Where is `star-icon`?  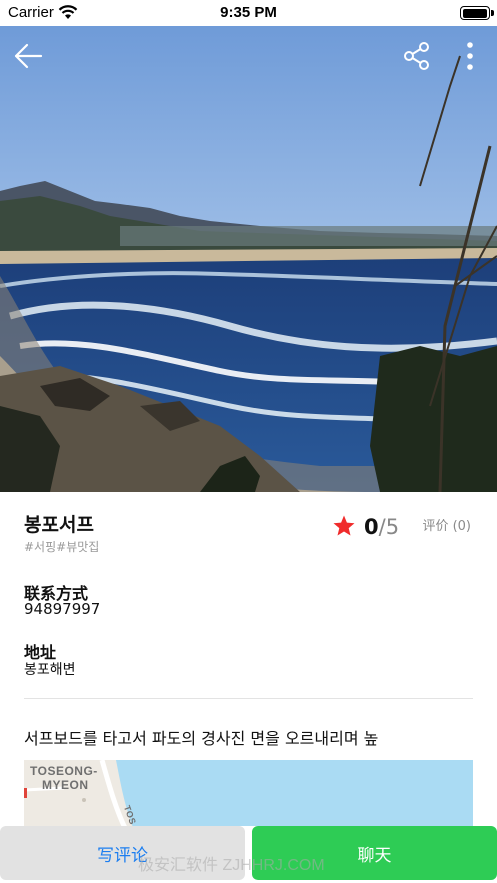 star-icon is located at coordinates (344, 525).